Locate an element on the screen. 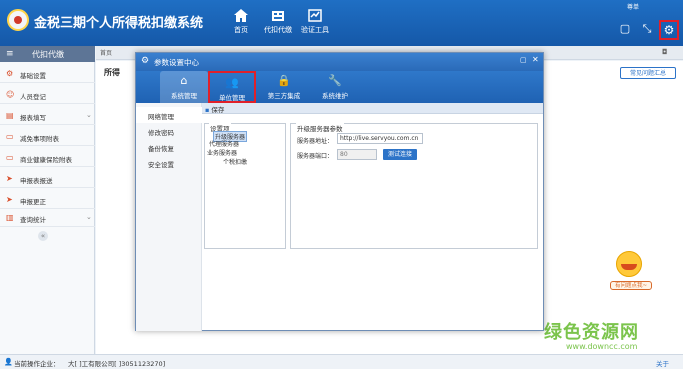  left-nav-change-password: 修改密码 is located at coordinates (169, 131).